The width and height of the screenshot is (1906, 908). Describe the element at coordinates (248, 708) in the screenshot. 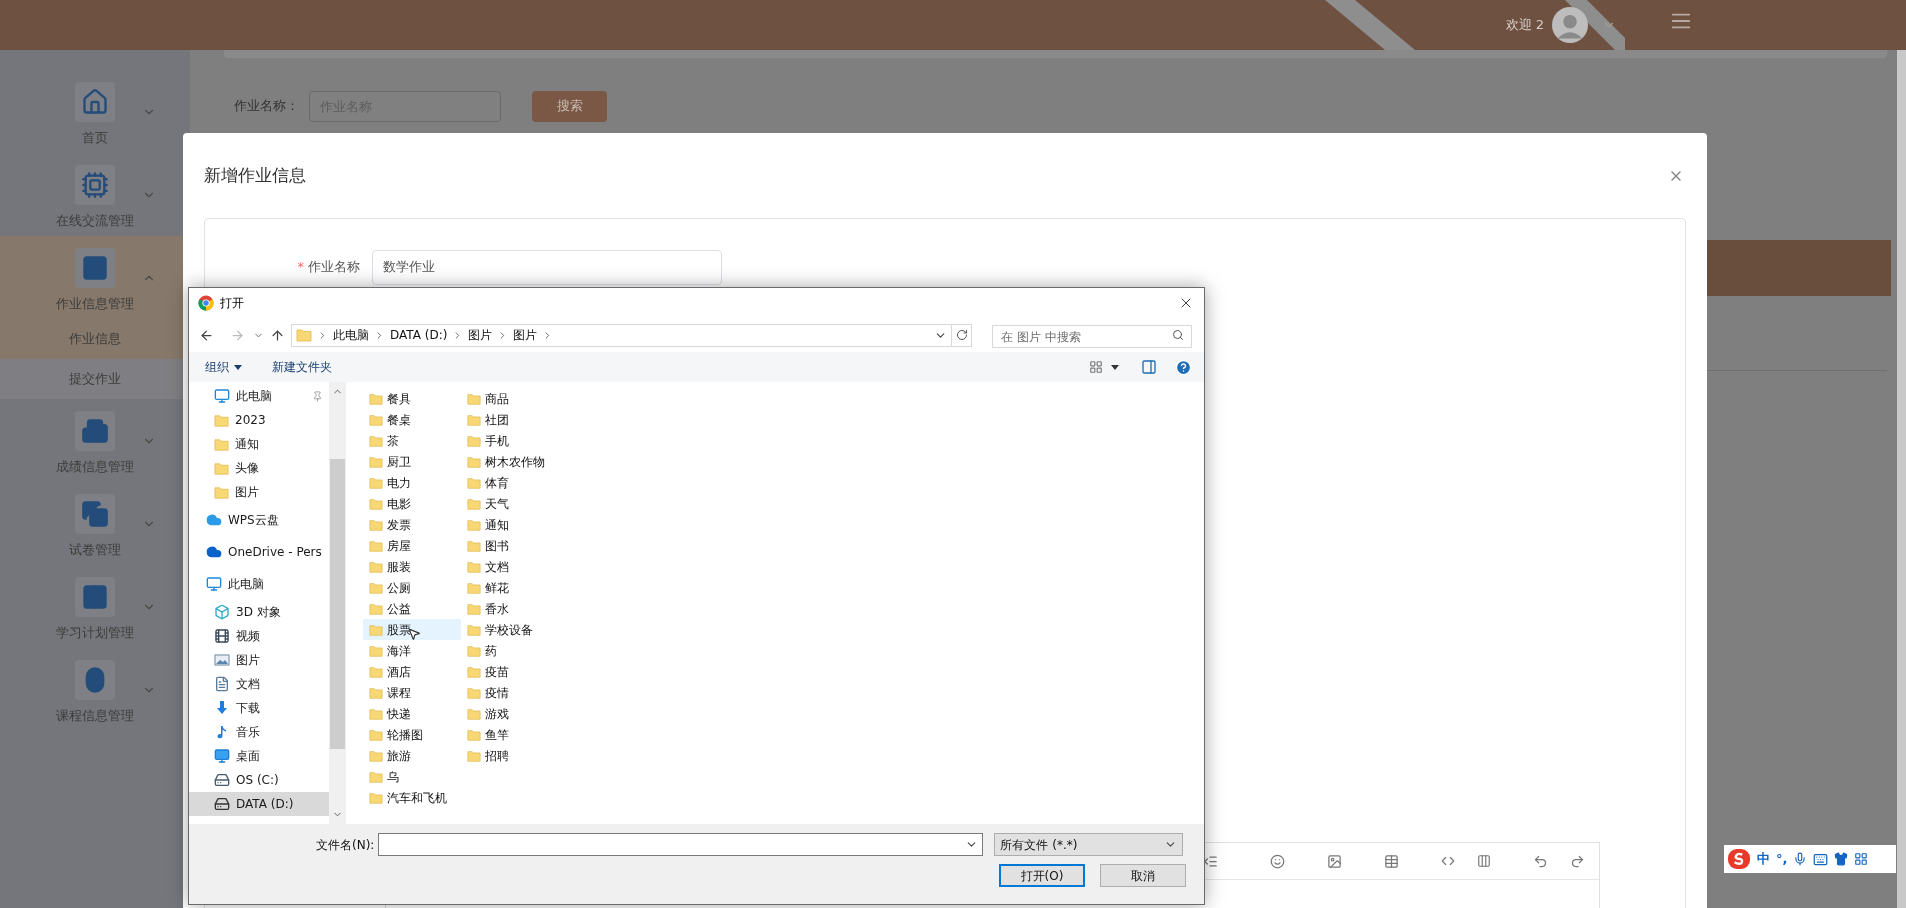

I see `nav-item-label: 下载` at that location.